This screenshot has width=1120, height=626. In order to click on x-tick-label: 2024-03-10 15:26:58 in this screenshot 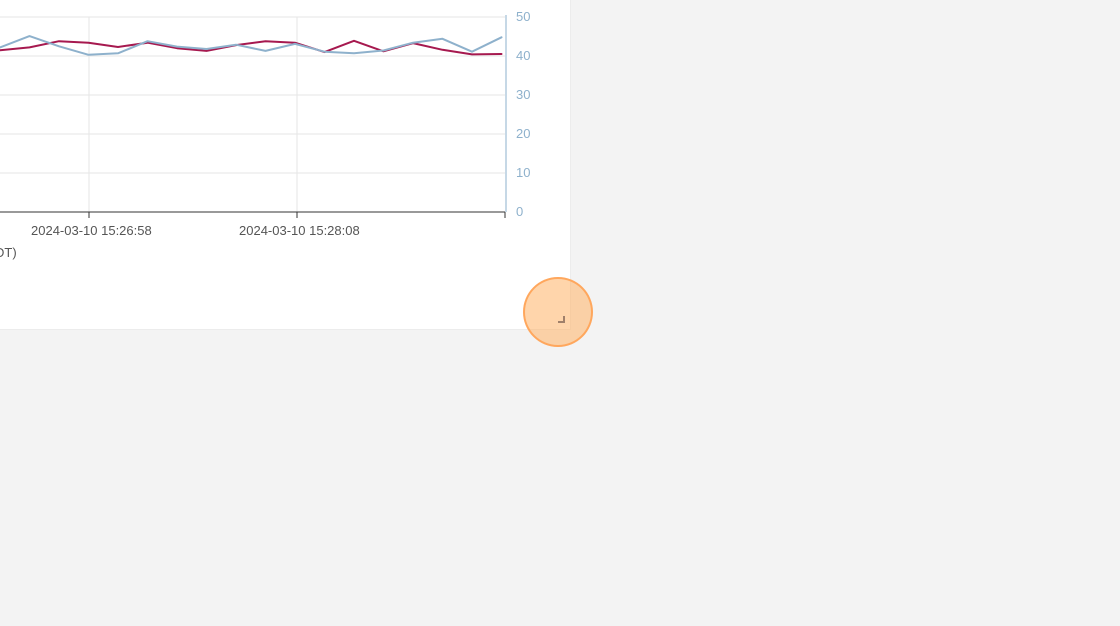, I will do `click(91, 230)`.